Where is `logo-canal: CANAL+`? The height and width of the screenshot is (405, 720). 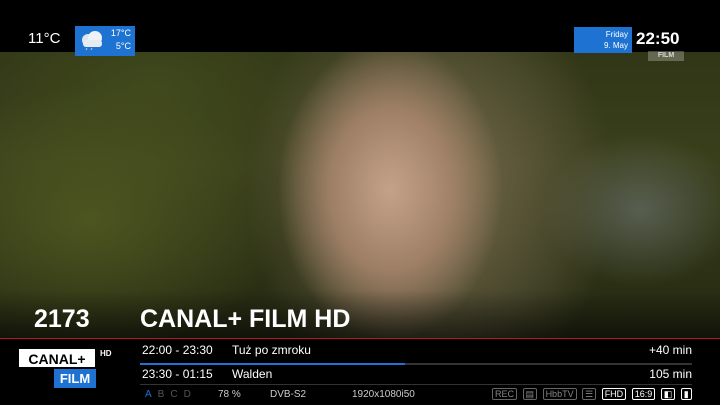 logo-canal: CANAL+ is located at coordinates (57, 358).